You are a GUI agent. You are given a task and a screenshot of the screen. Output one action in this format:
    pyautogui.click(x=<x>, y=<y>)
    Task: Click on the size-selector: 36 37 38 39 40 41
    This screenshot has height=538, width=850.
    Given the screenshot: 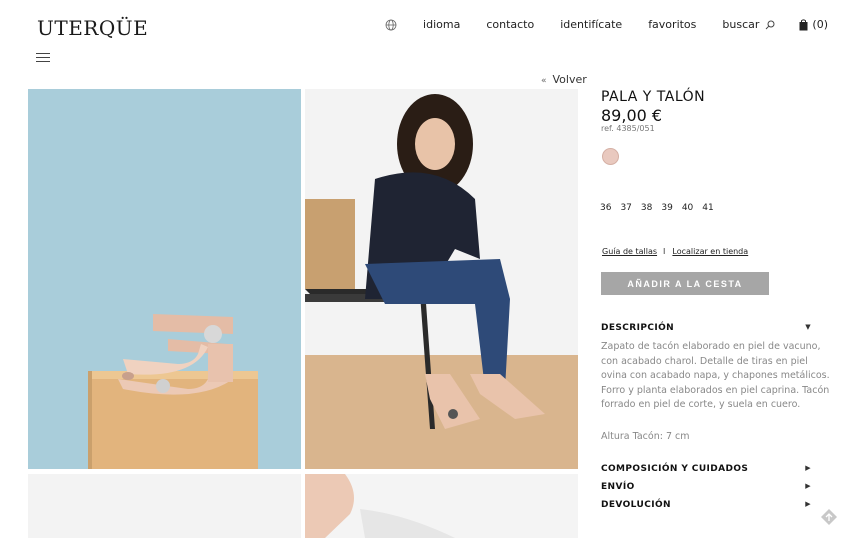 What is the action you would take?
    pyautogui.click(x=661, y=208)
    